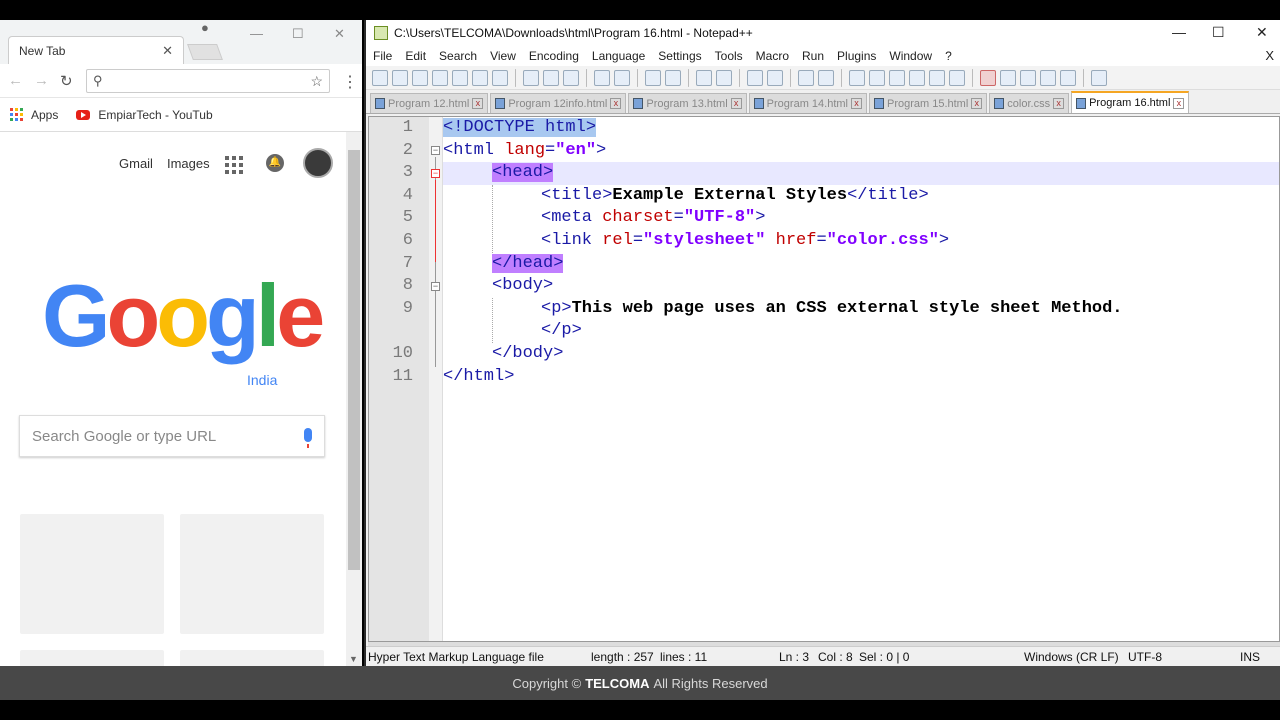 The width and height of the screenshot is (1280, 720). Describe the element at coordinates (729, 56) in the screenshot. I see `menu-tools: Tools` at that location.